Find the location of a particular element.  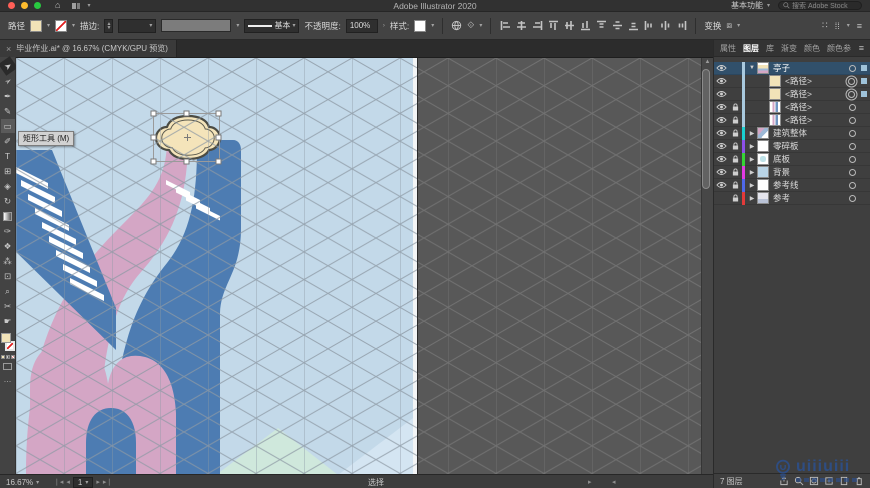

new-sublayer-icon is located at coordinates (829, 481).